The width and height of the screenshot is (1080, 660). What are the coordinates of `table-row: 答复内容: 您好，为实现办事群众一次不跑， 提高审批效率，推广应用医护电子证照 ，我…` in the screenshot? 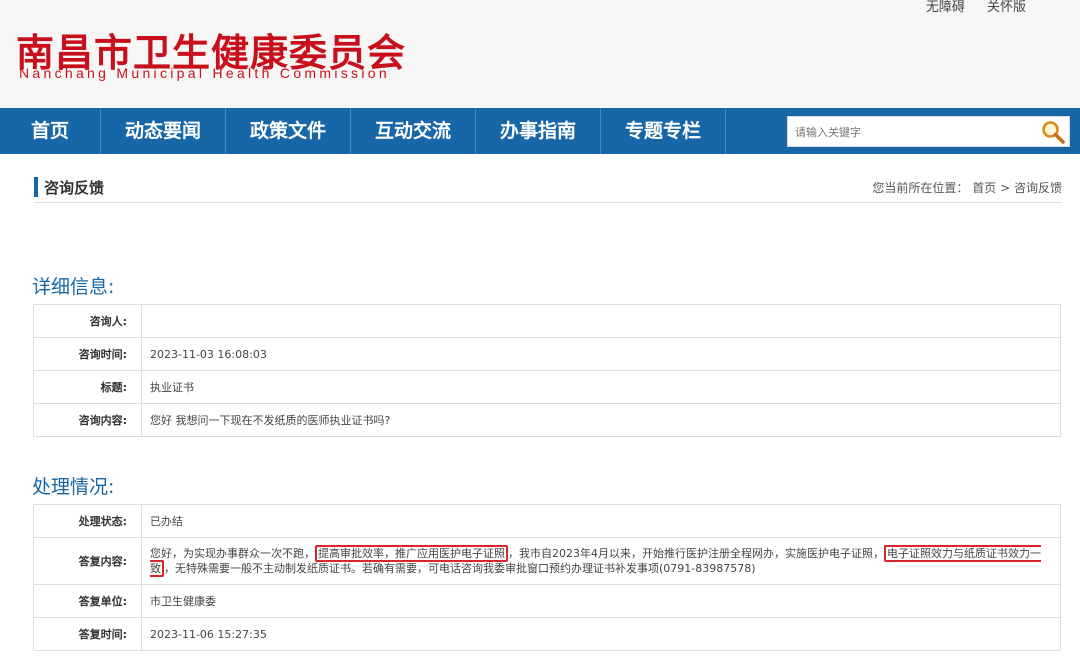 It's located at (547, 561).